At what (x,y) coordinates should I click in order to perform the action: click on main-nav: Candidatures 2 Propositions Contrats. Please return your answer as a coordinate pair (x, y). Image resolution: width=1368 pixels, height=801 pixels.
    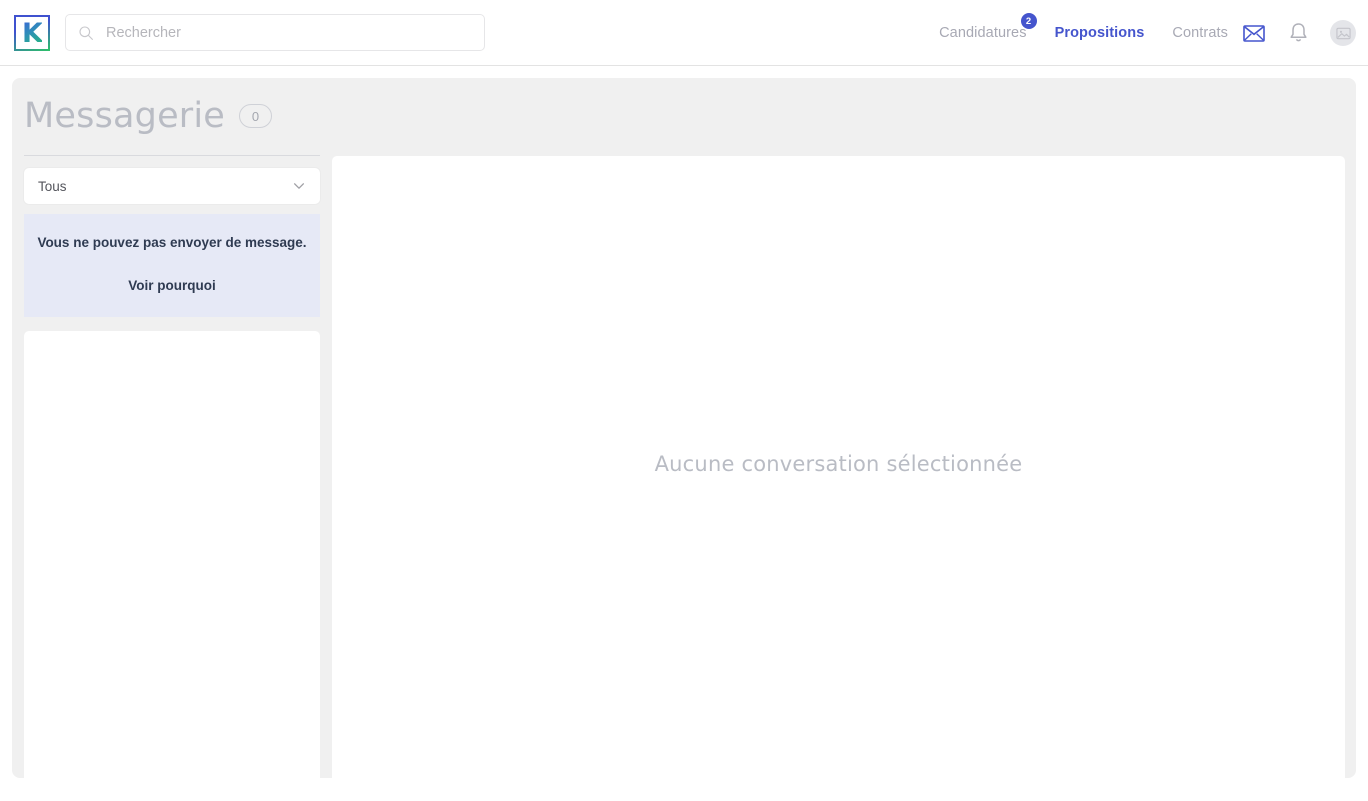
    Looking at the image, I should click on (1083, 33).